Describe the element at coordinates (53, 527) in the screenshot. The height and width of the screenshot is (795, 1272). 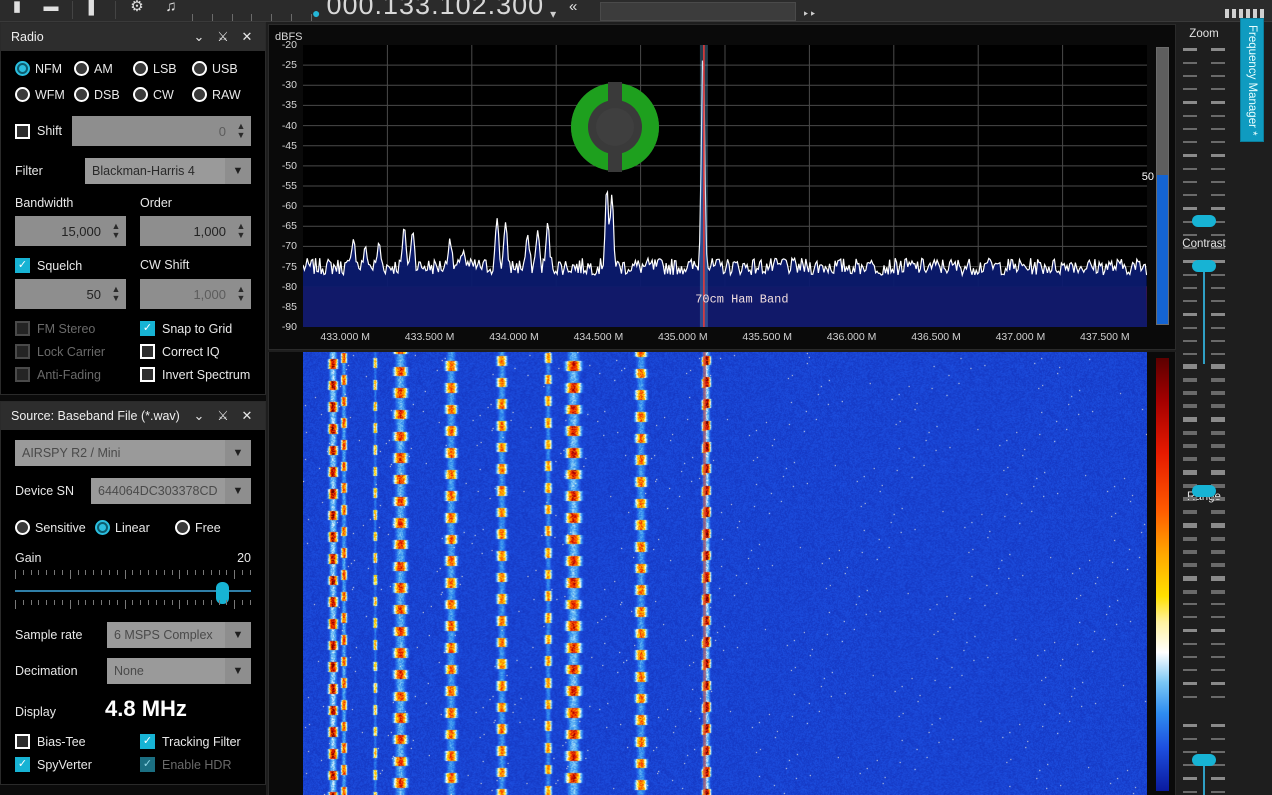
I see `gain-mode-sensitive: Sensitive` at that location.